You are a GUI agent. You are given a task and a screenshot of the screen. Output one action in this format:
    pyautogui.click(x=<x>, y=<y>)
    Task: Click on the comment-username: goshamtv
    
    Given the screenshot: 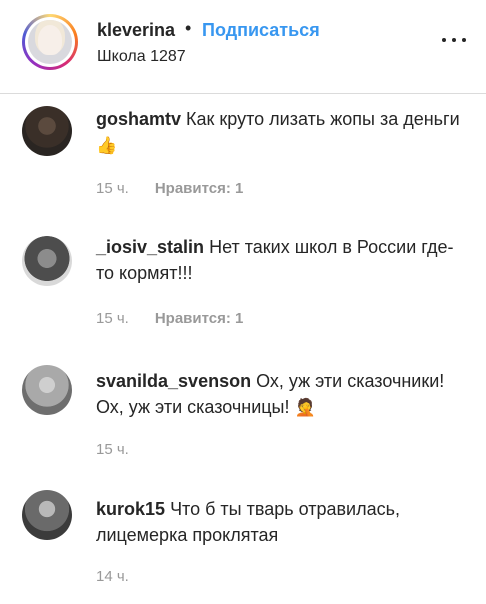 What is the action you would take?
    pyautogui.click(x=138, y=119)
    